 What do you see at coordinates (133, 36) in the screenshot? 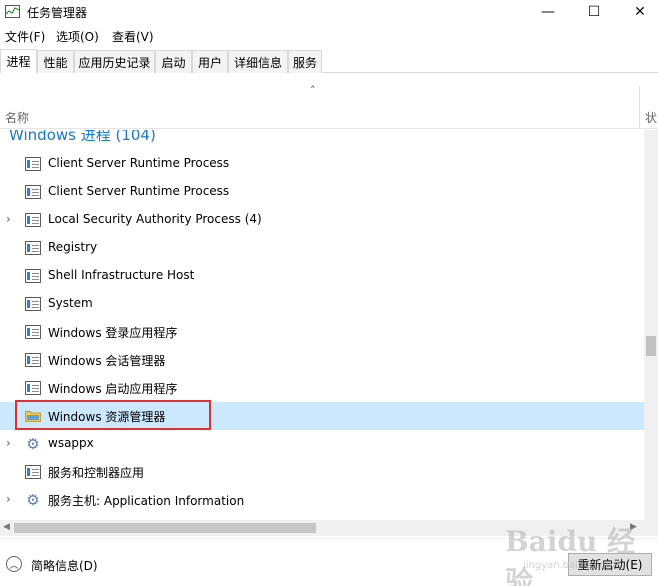
I see `menu-view: 查看(V)` at bounding box center [133, 36].